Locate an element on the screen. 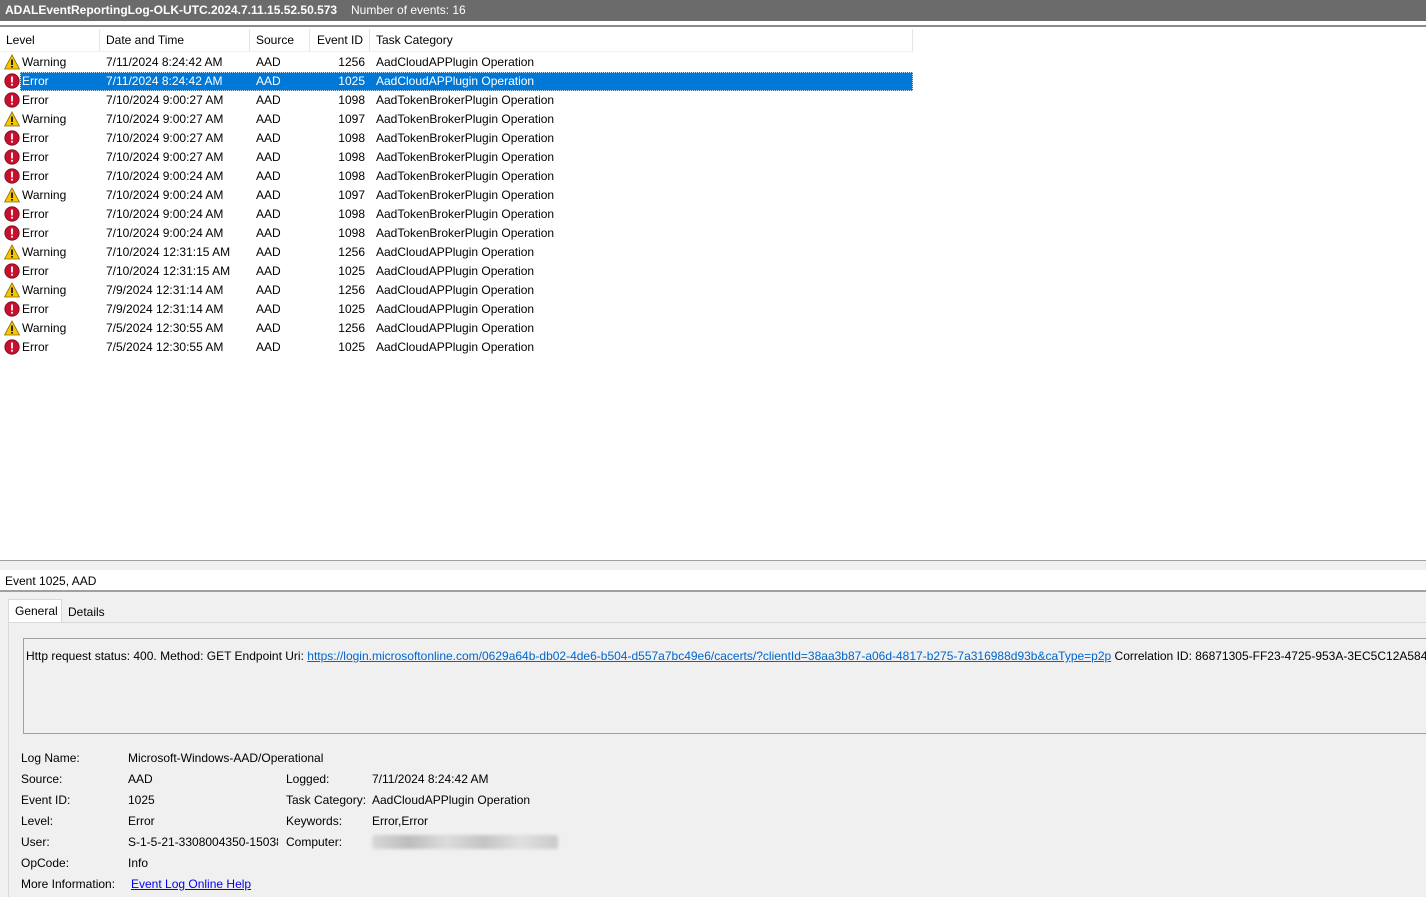  user-label: User: is located at coordinates (35, 842).